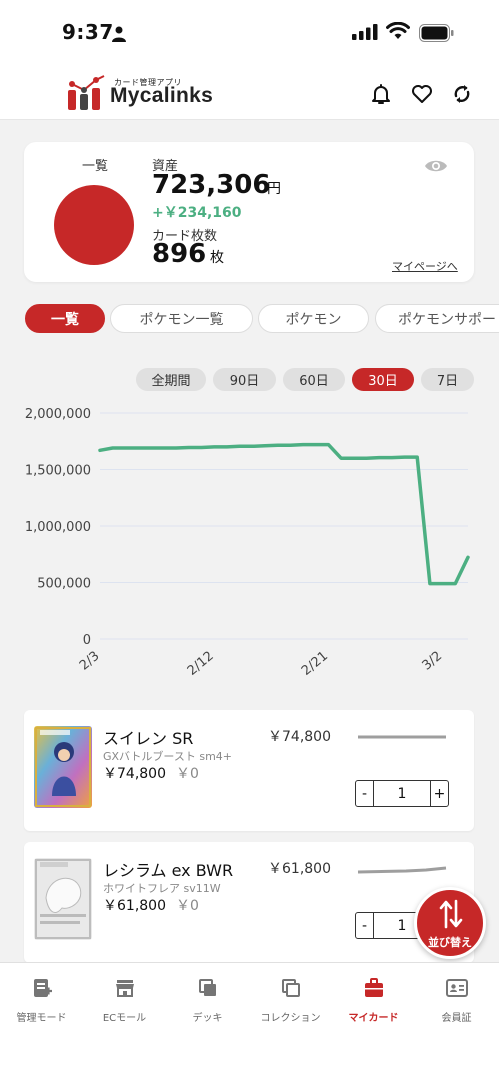 Image resolution: width=499 pixels, height=1080 pixels. Describe the element at coordinates (290, 1018) in the screenshot. I see `nav-item-label: コレクション` at that location.